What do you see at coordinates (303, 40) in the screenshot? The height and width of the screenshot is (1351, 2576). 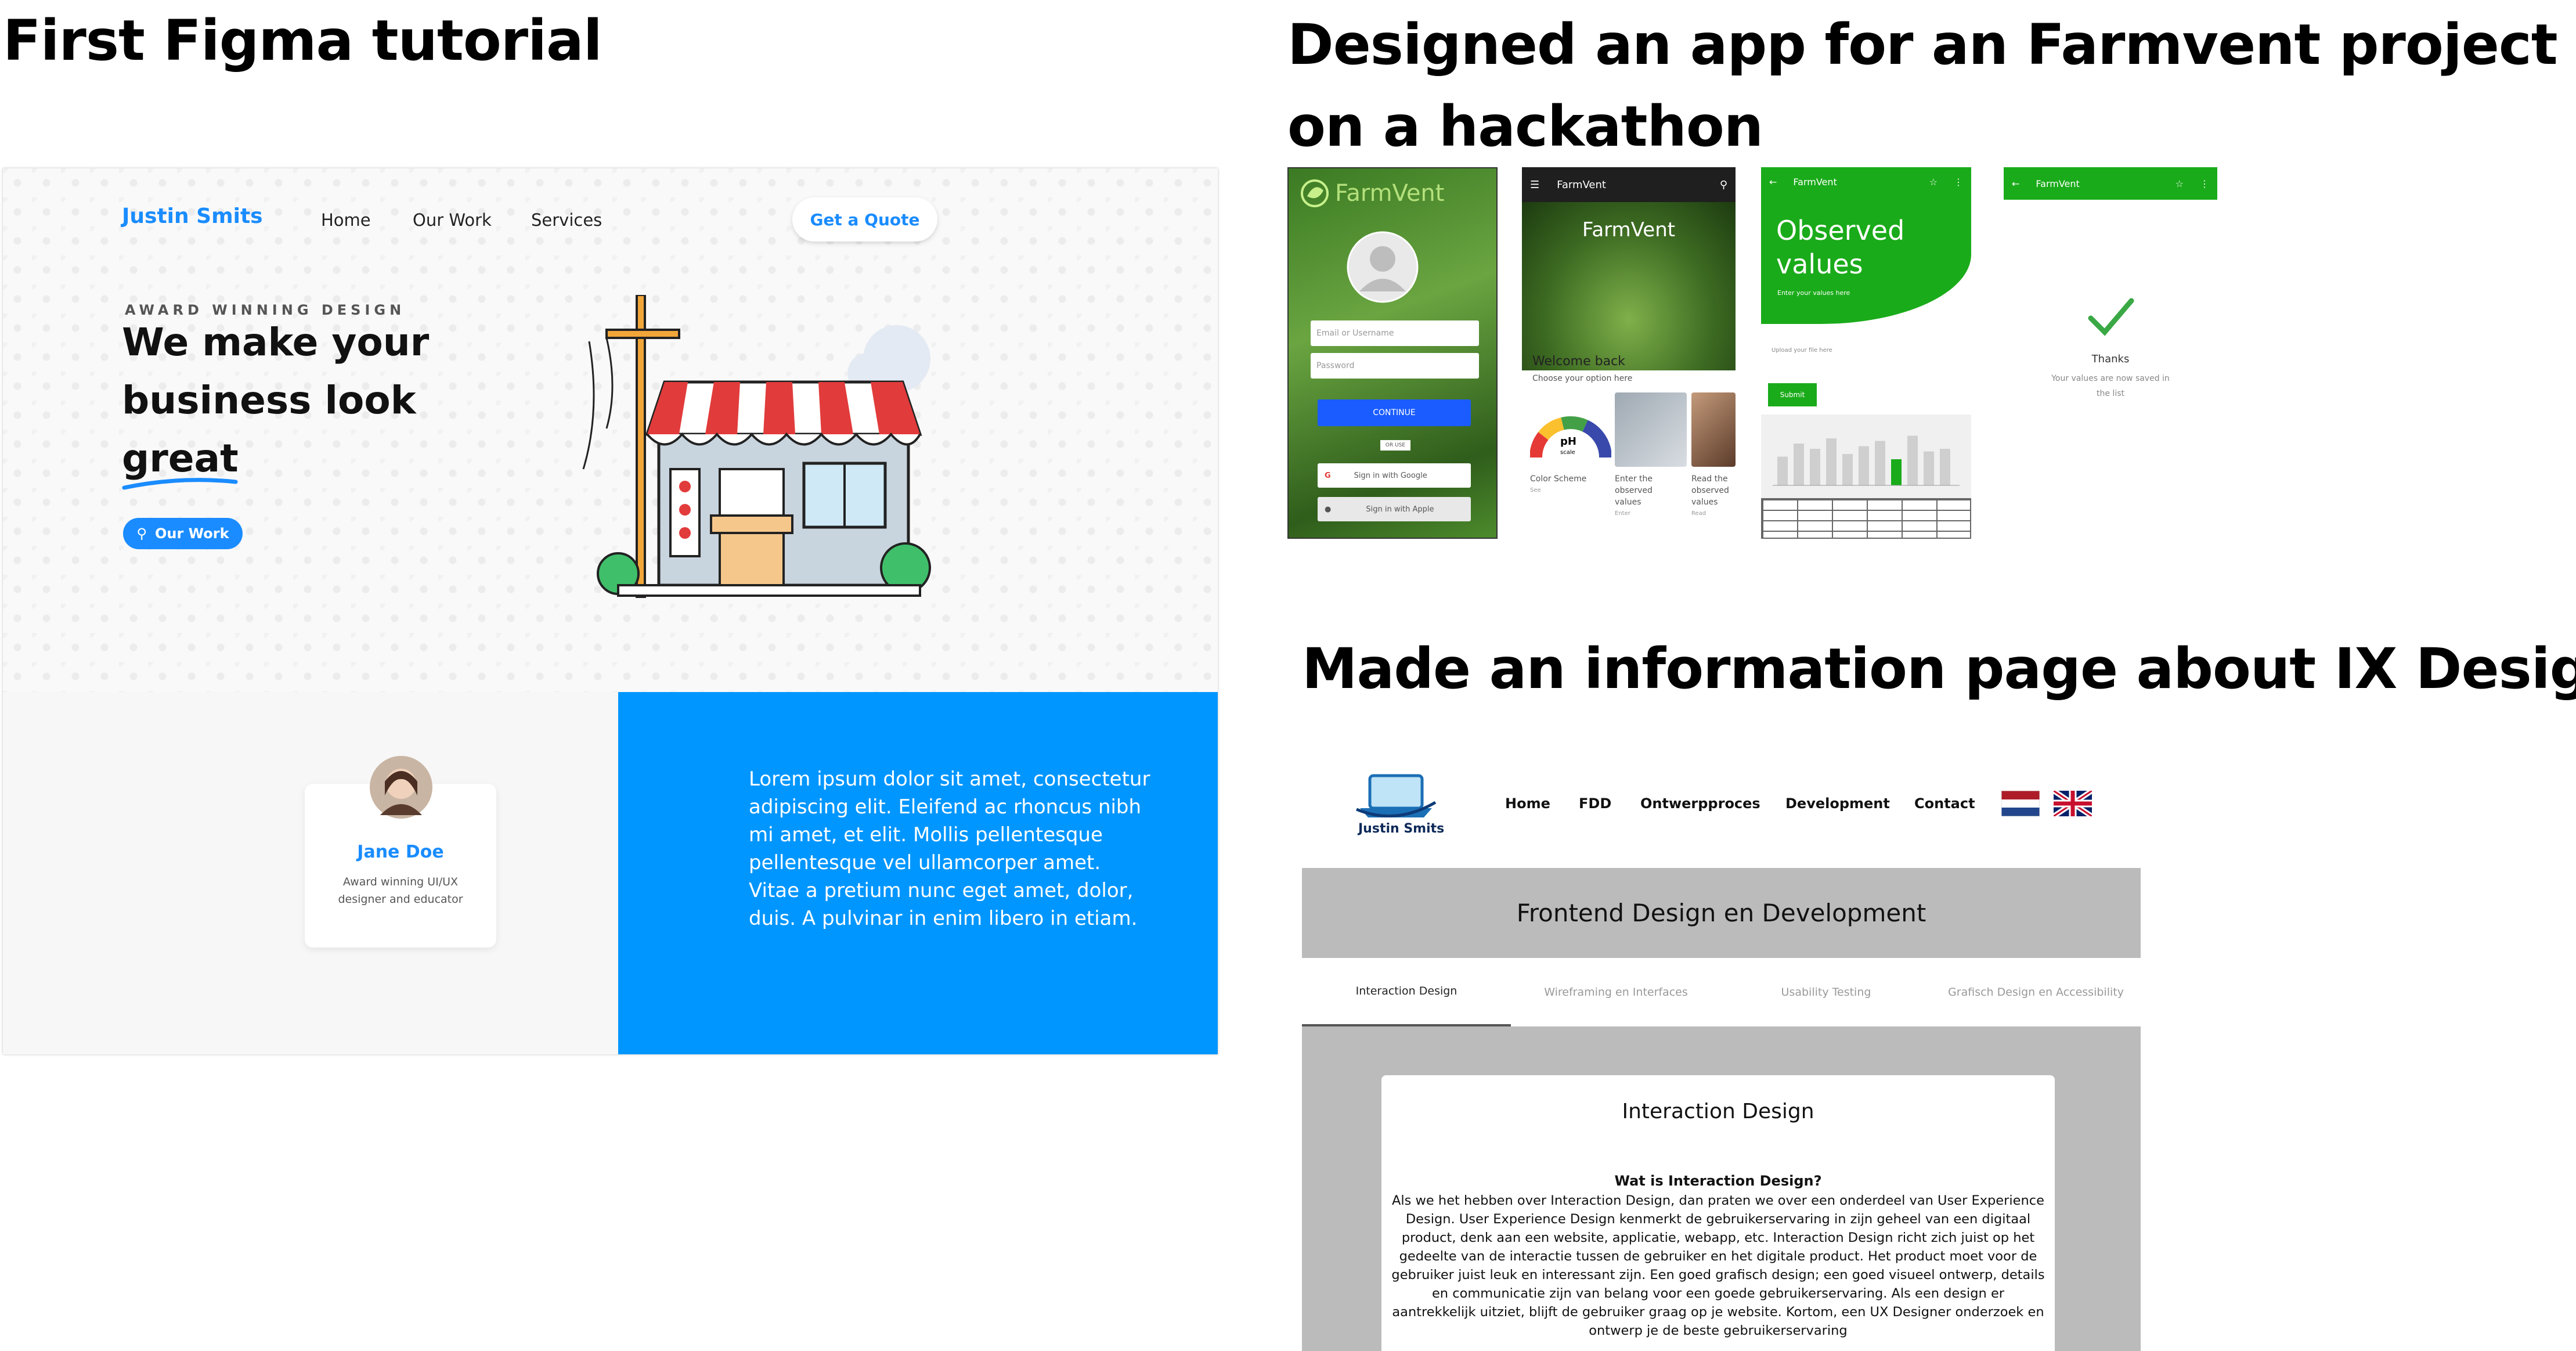 I see `heading-figma: First Figma tutorial` at bounding box center [303, 40].